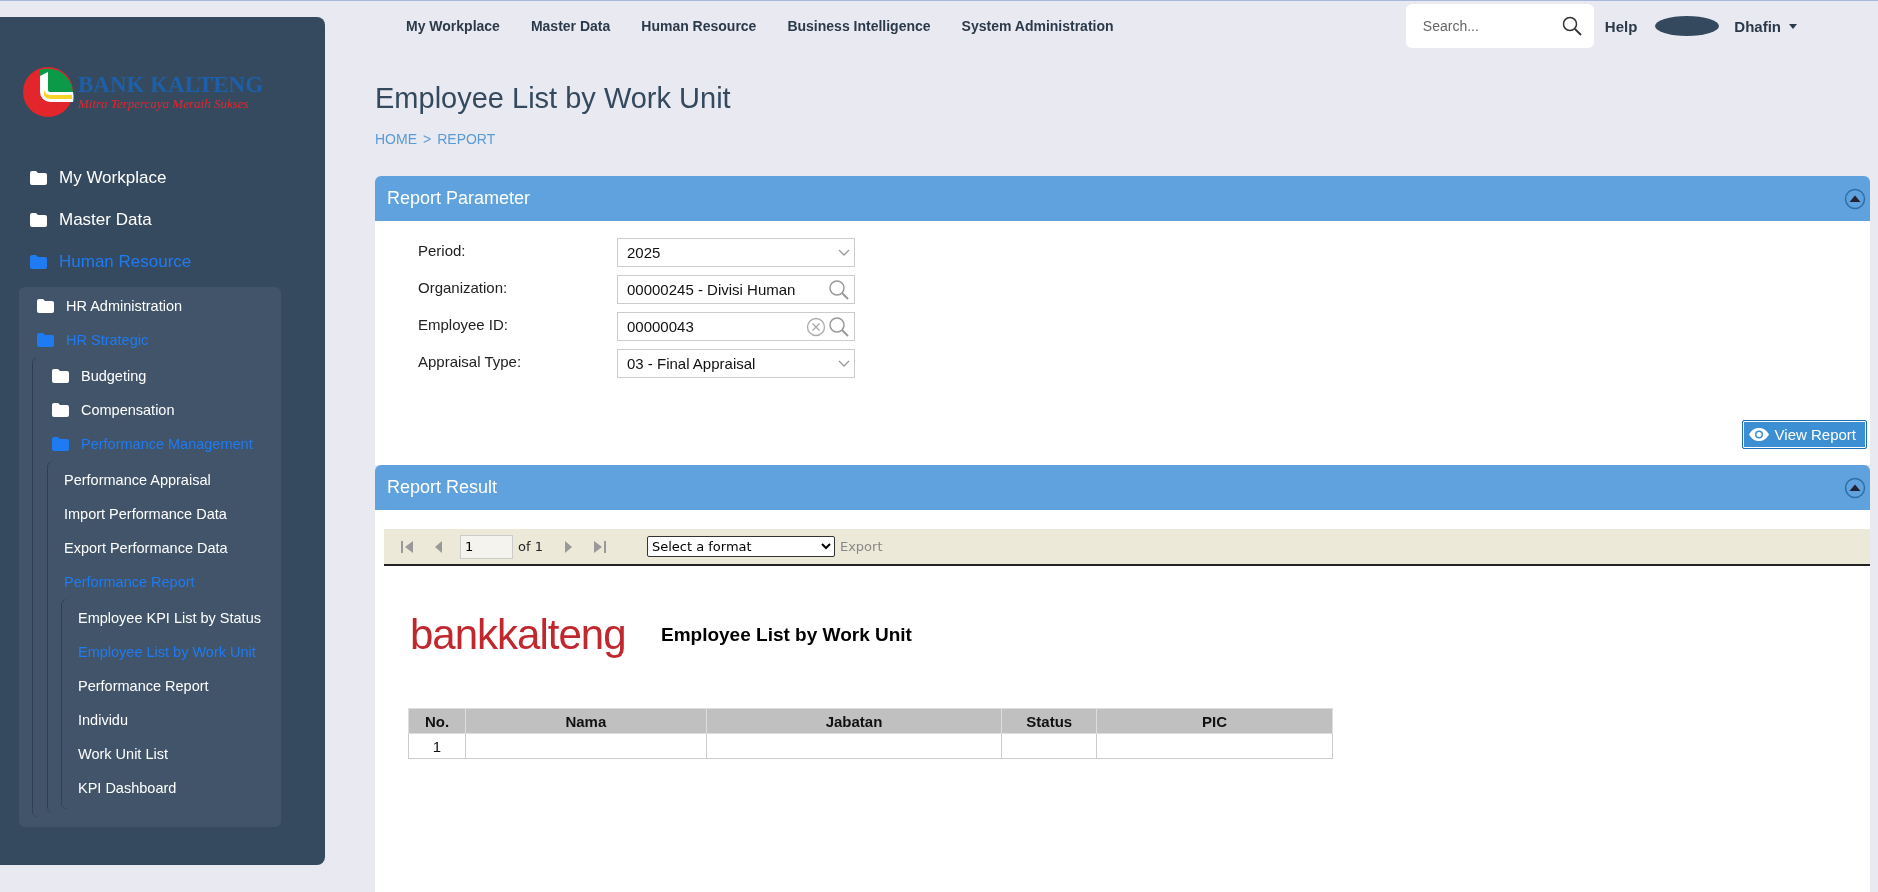 This screenshot has width=1878, height=892. Describe the element at coordinates (730, 363) in the screenshot. I see `field-value: 03 - Final Appraisal` at that location.